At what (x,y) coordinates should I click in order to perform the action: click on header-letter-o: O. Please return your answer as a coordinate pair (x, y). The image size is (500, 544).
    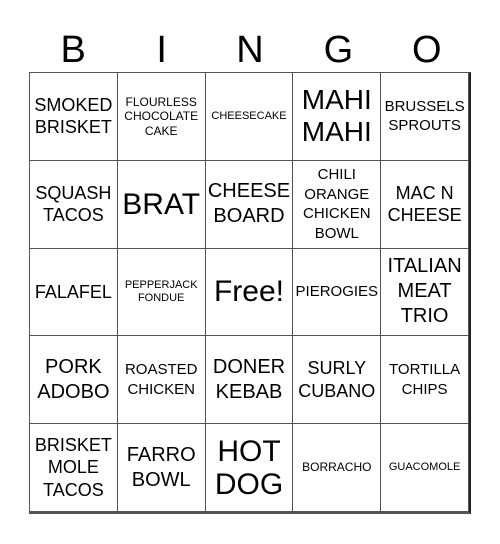
    Looking at the image, I should click on (427, 50).